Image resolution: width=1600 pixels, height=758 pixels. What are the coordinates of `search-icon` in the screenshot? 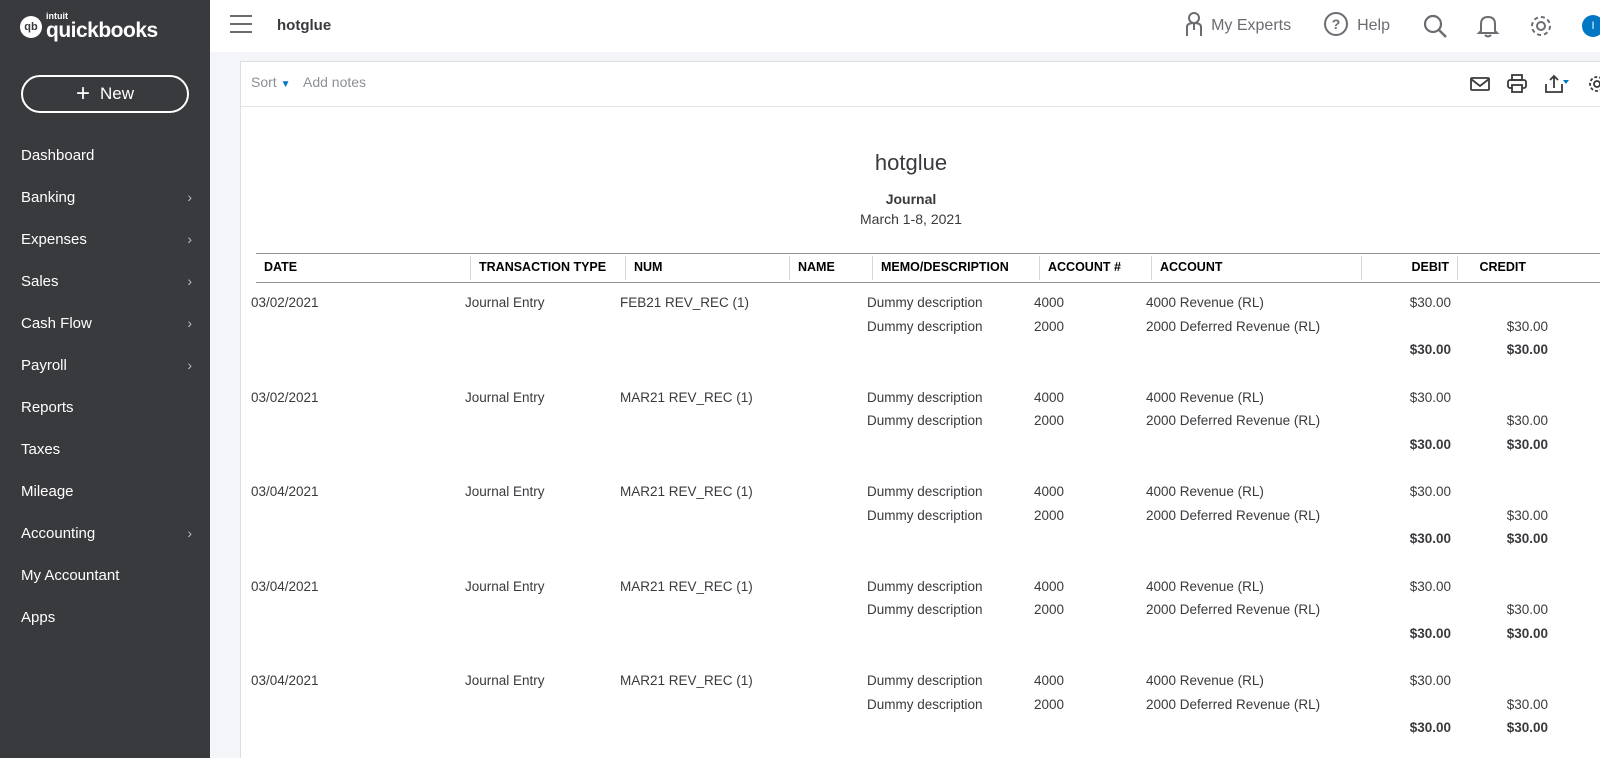 It's located at (1435, 26).